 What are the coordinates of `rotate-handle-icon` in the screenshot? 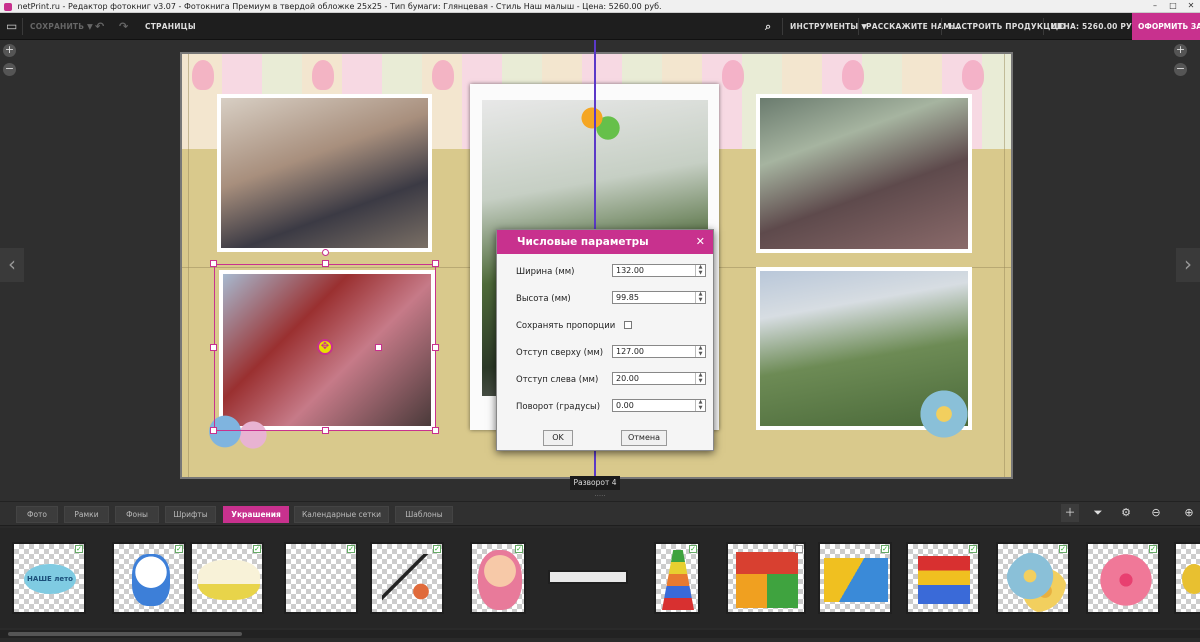 It's located at (325, 252).